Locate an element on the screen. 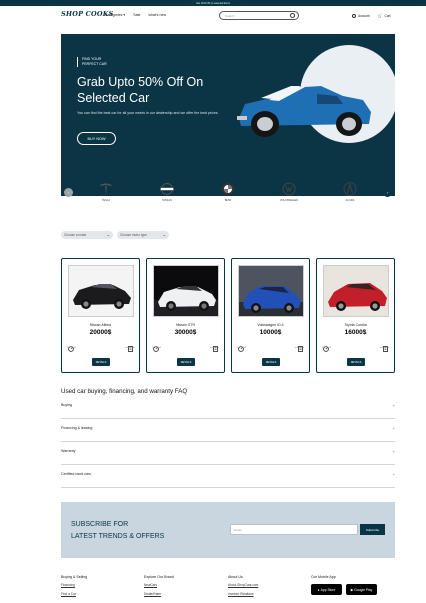 The height and width of the screenshot is (603, 426). search-icon is located at coordinates (292, 15).